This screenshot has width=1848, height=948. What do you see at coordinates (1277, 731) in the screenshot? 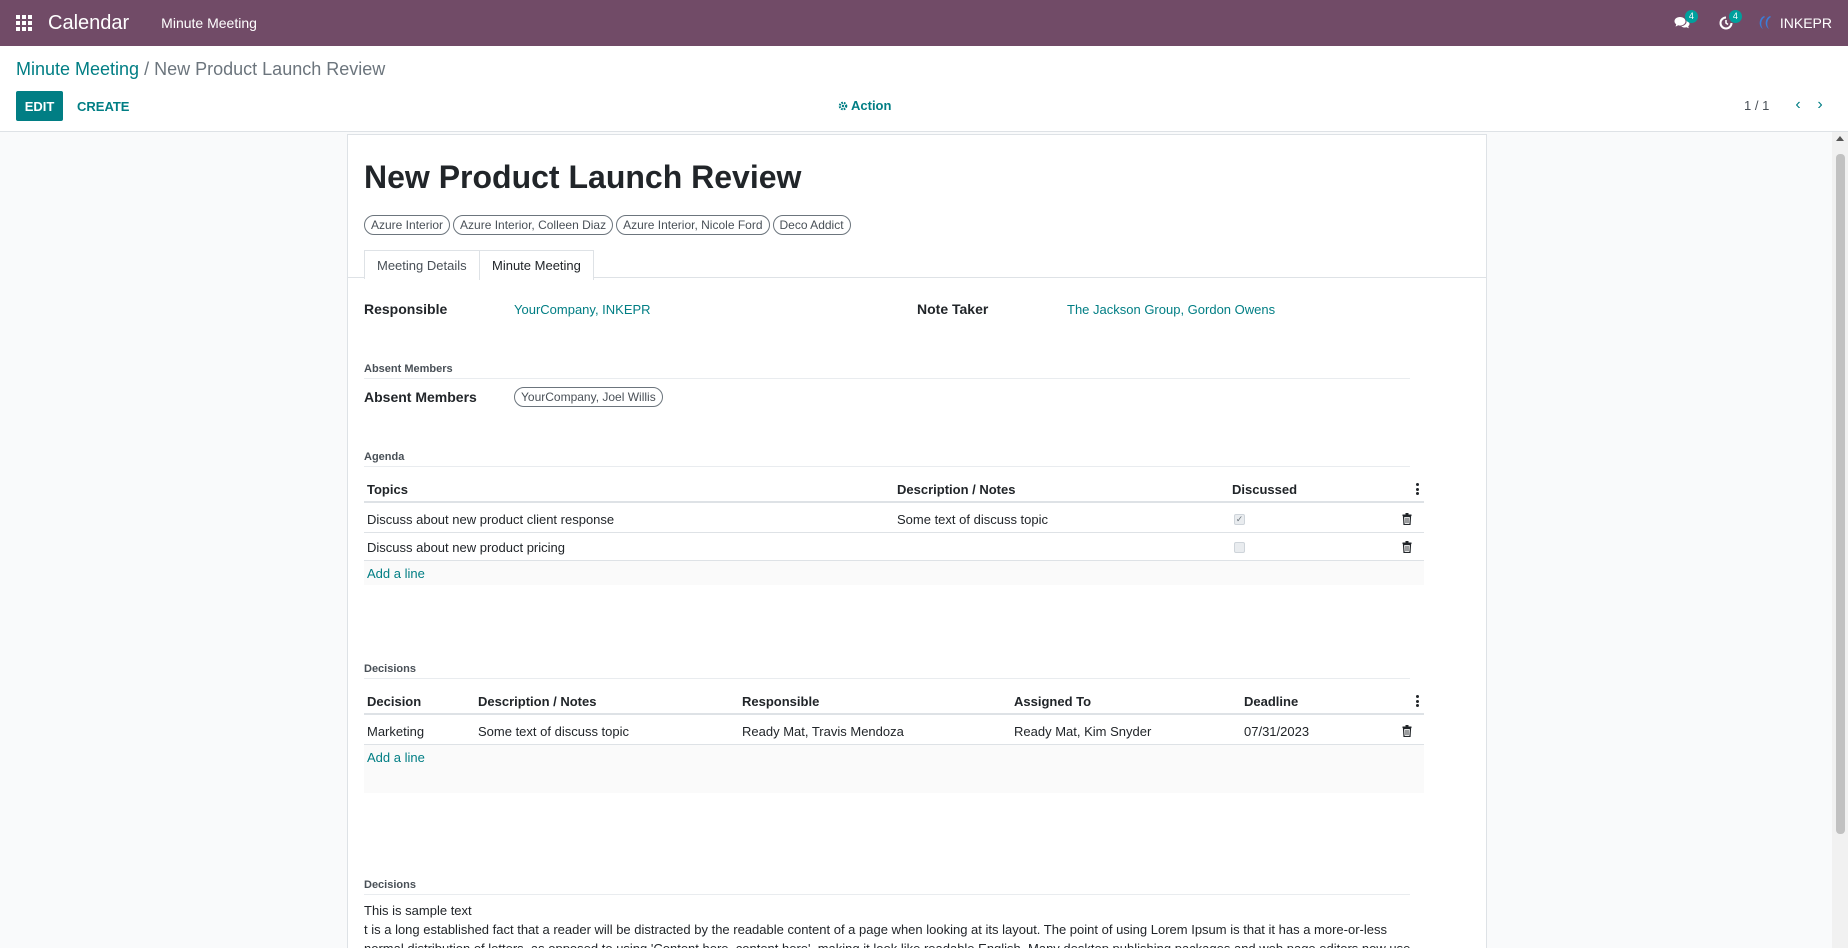
I see `decision-deadline: 07/31/2023` at bounding box center [1277, 731].